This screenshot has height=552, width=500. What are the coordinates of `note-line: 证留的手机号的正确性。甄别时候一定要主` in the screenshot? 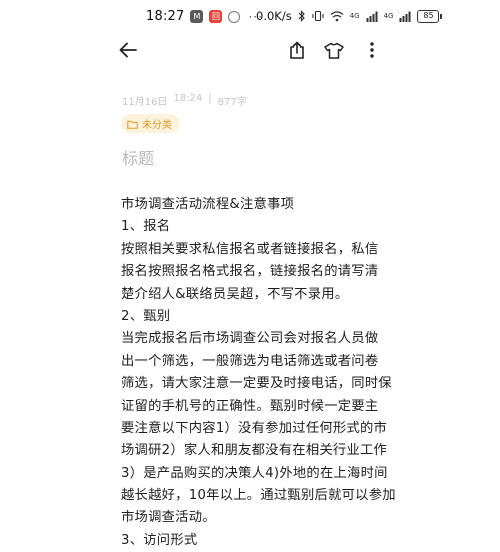 It's located at (250, 406).